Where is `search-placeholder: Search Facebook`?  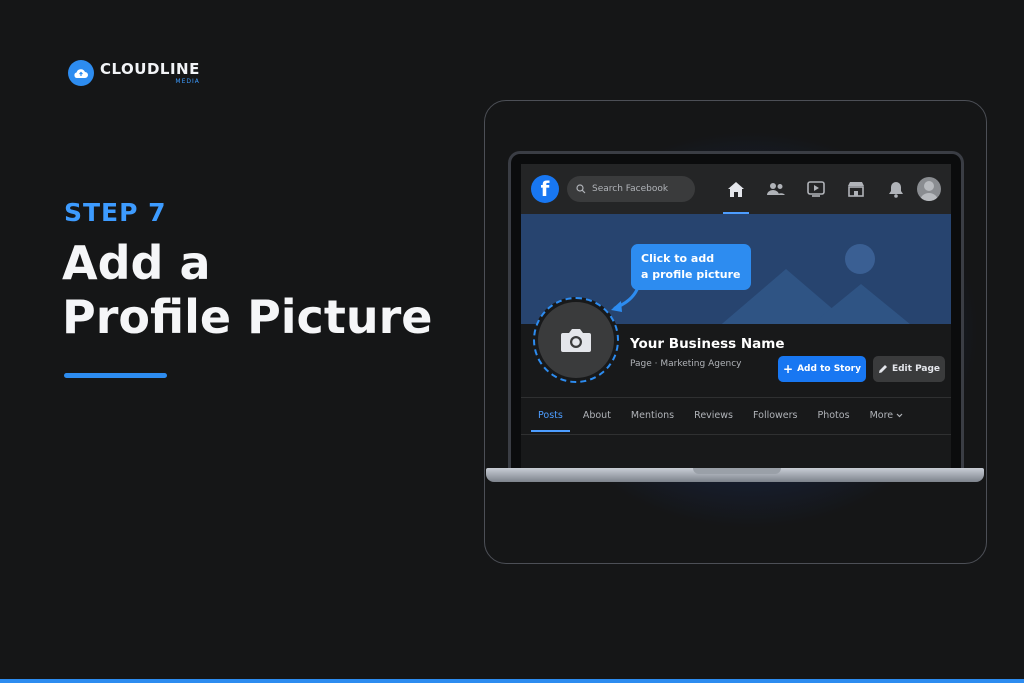
search-placeholder: Search Facebook is located at coordinates (630, 189).